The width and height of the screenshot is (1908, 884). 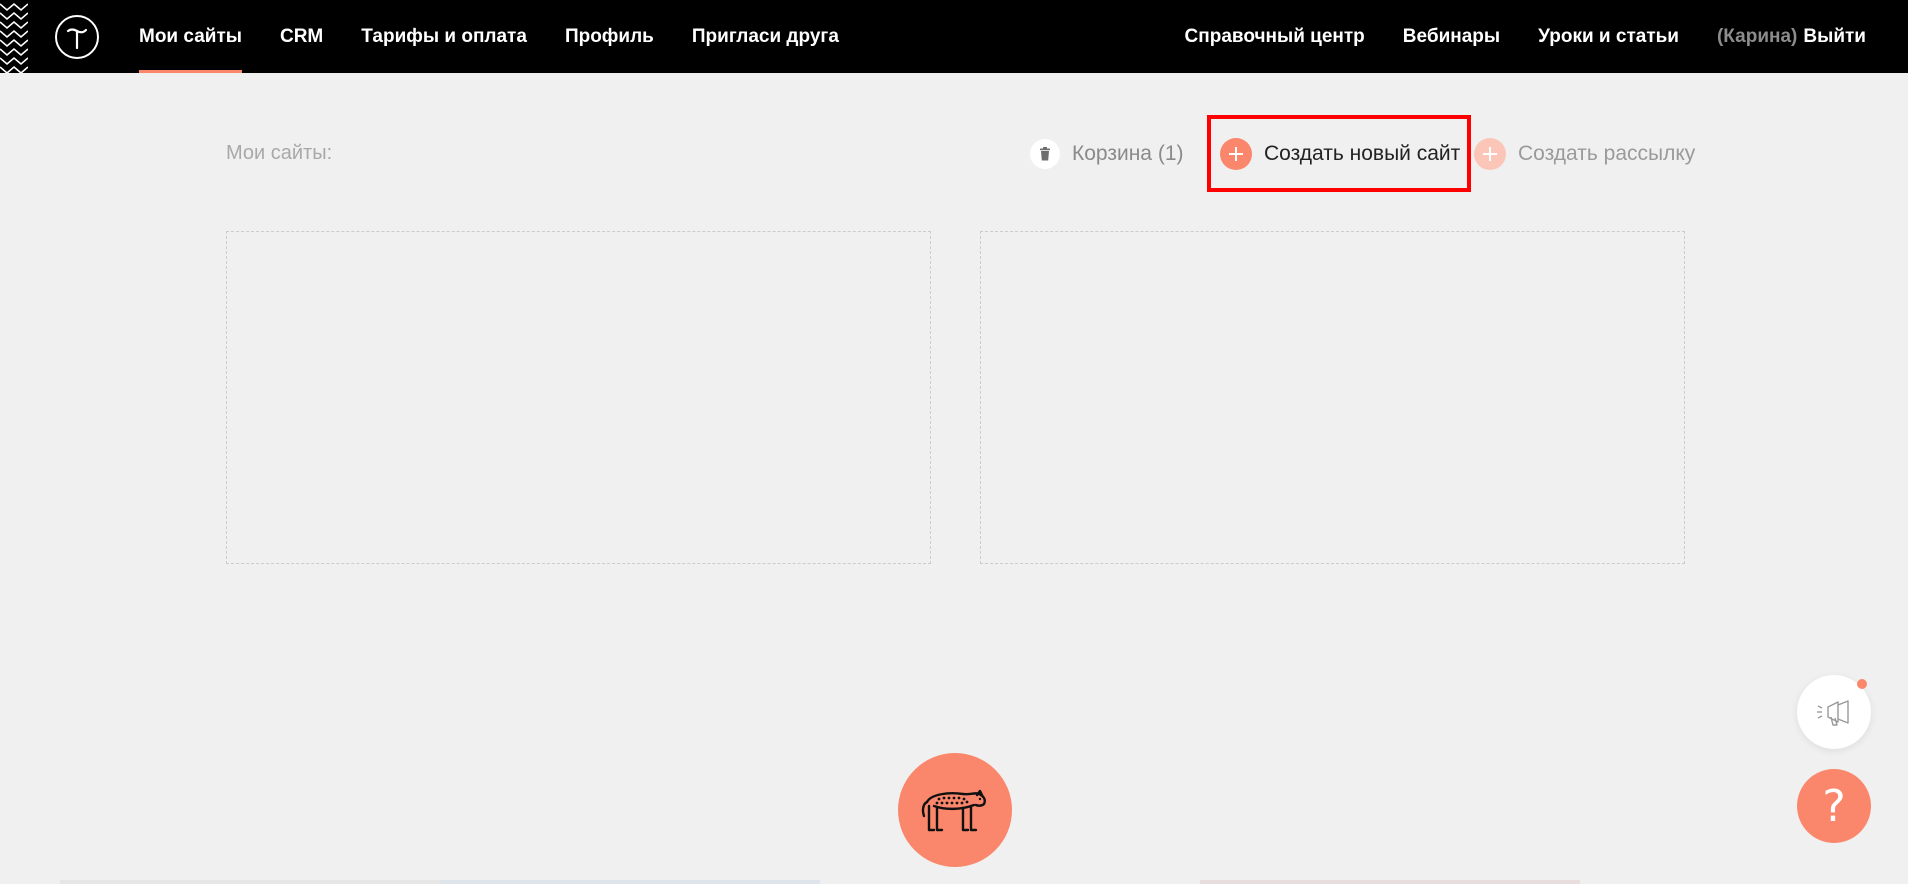 What do you see at coordinates (301, 36) in the screenshot?
I see `nav-item-crm: CRM` at bounding box center [301, 36].